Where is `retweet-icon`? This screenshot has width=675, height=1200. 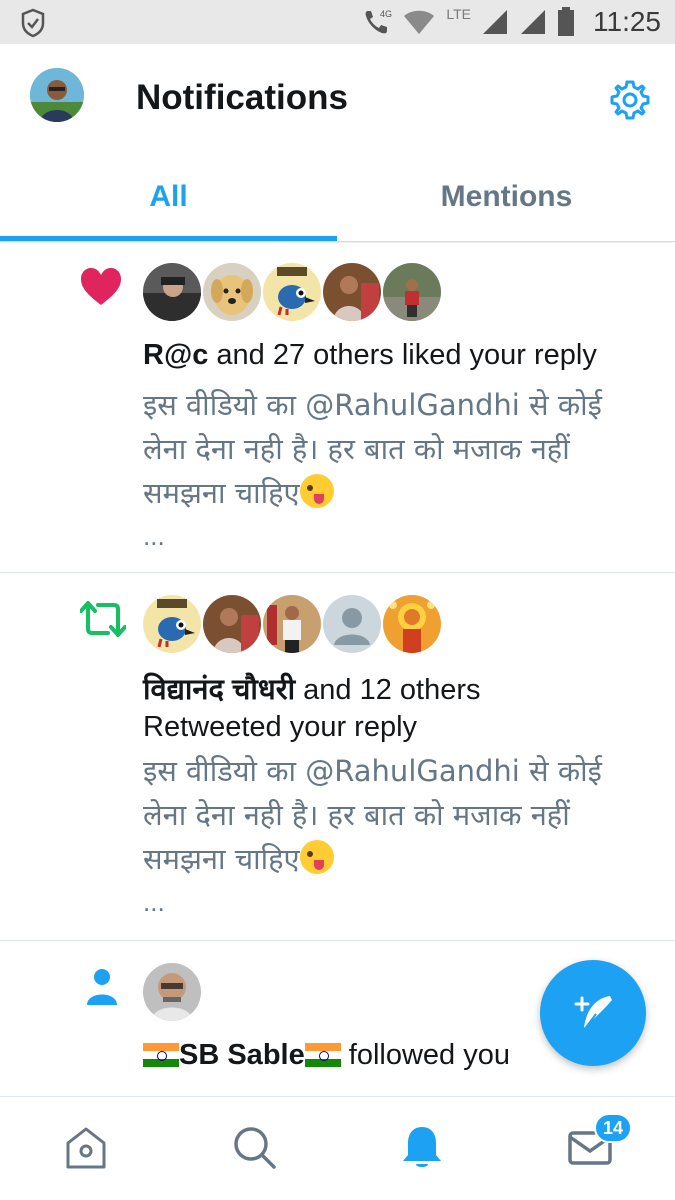 retweet-icon is located at coordinates (103, 619).